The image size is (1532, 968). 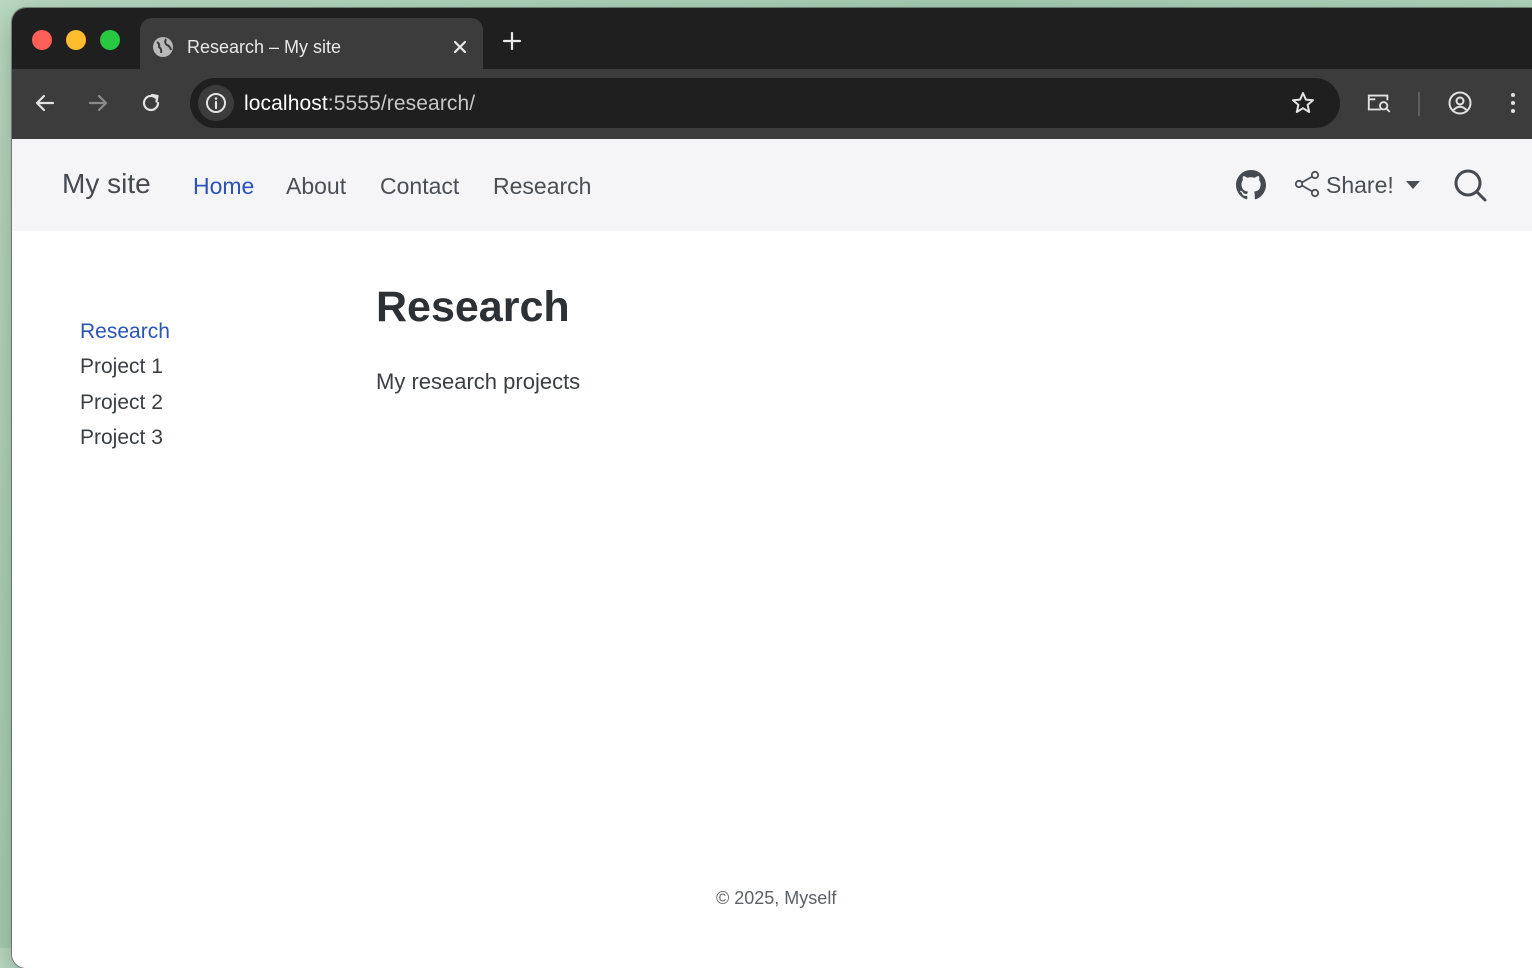 What do you see at coordinates (106, 184) in the screenshot?
I see `site-brand: My site` at bounding box center [106, 184].